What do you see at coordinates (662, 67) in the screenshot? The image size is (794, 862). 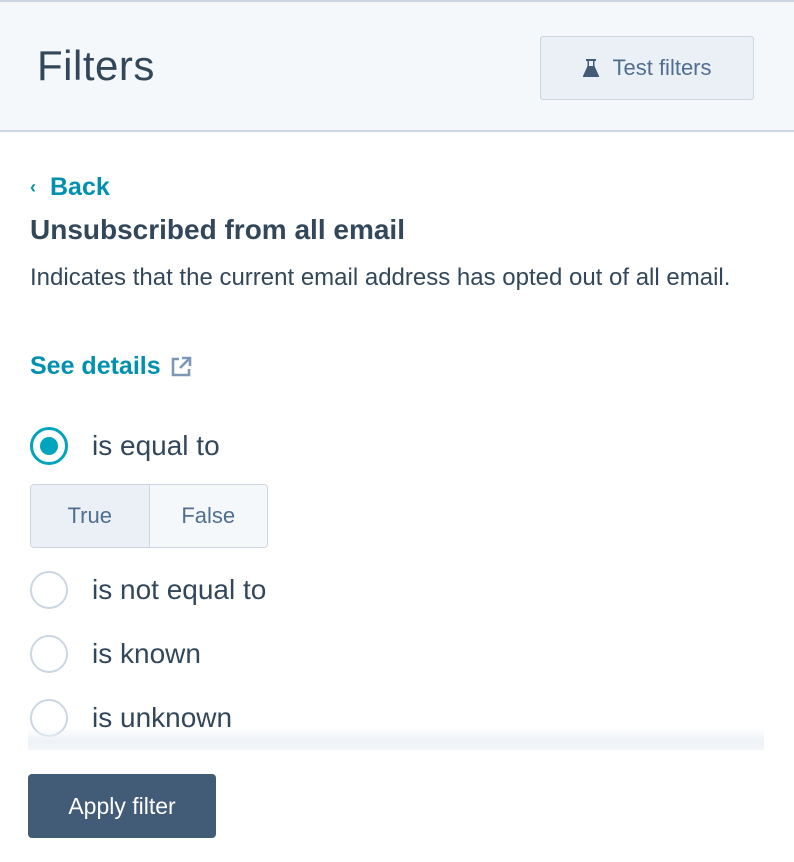 I see `test-filters-label: Test filters` at bounding box center [662, 67].